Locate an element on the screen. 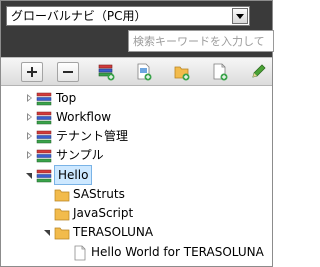  tree-item-label: Hello is located at coordinates (73, 175).